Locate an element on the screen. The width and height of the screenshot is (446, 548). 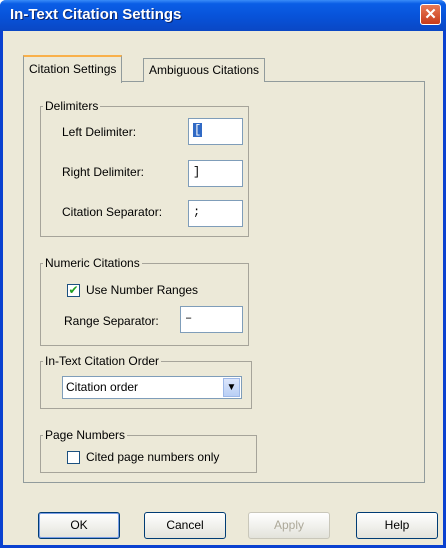
window-title: In-Text Citation Settings is located at coordinates (96, 14).